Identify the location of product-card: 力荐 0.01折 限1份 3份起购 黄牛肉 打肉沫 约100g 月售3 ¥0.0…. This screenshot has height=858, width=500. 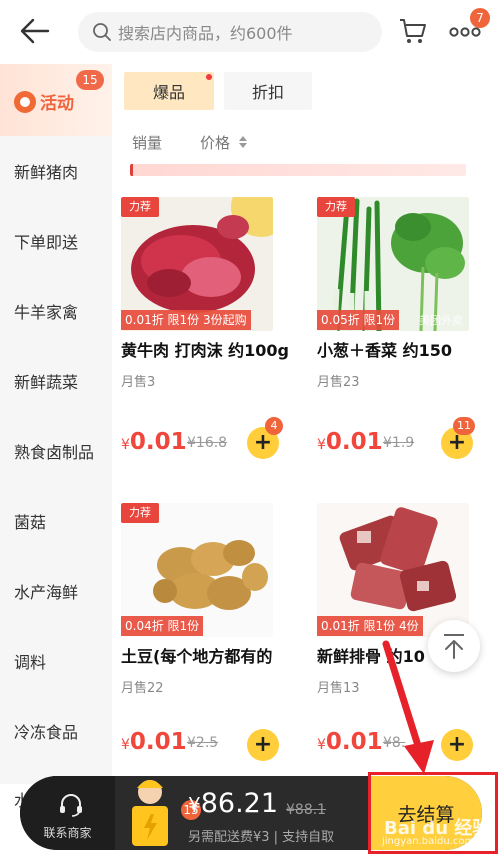
(211, 332).